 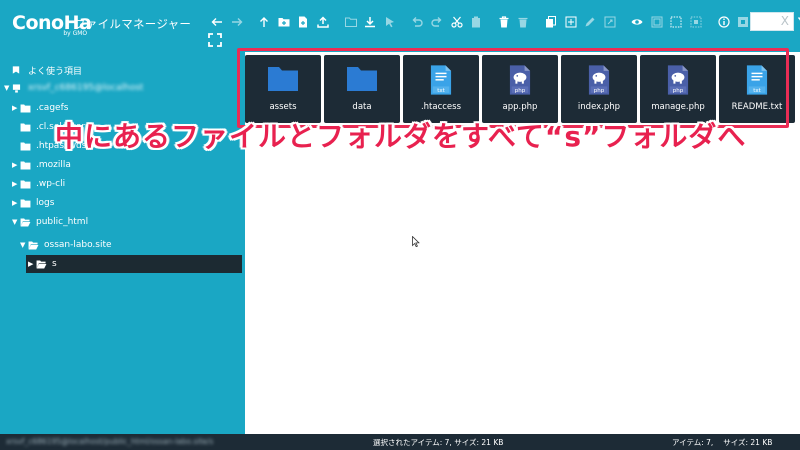 What do you see at coordinates (417, 22) in the screenshot?
I see `undo-icon` at bounding box center [417, 22].